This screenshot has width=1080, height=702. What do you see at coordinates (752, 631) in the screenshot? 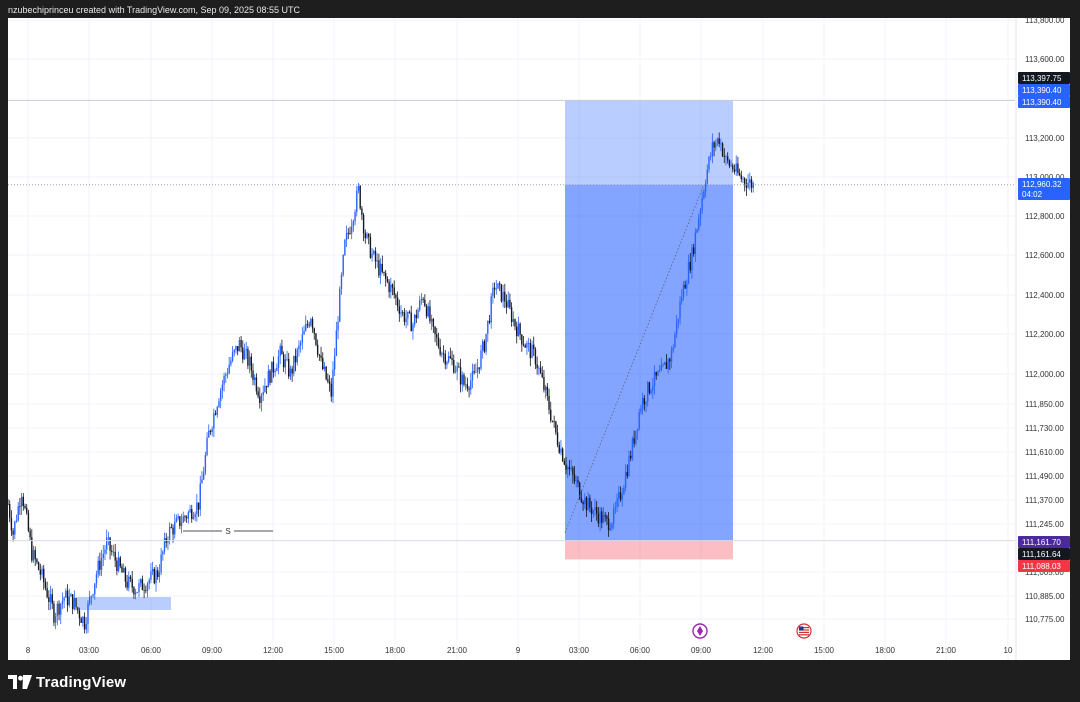
I see `event-markers` at bounding box center [752, 631].